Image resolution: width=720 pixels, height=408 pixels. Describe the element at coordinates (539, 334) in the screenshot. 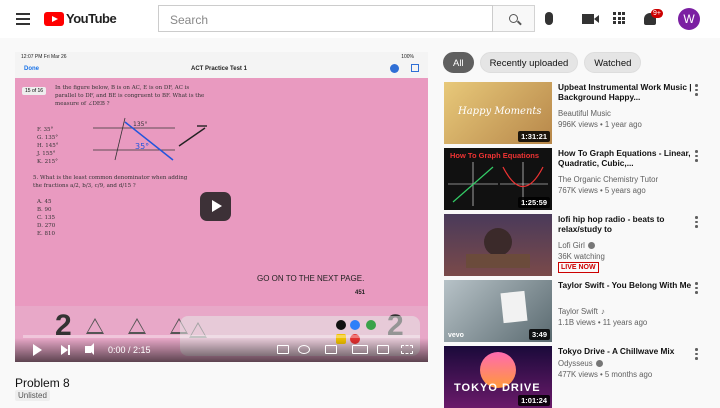

I see `duration-badge: 3:49` at that location.